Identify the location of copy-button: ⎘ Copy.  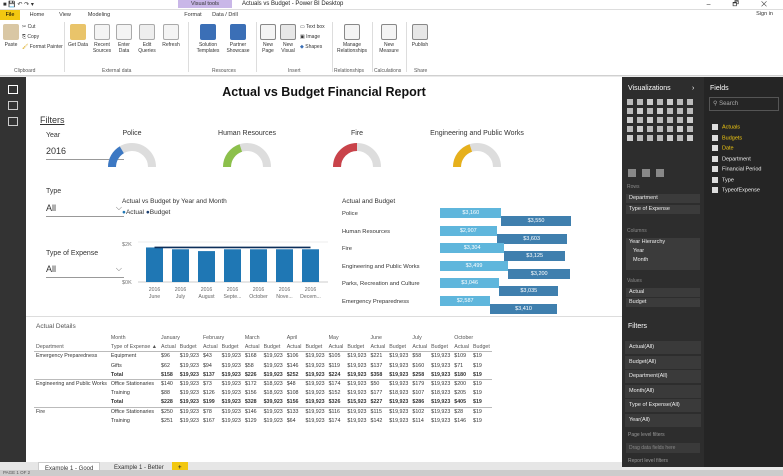
(30, 37).